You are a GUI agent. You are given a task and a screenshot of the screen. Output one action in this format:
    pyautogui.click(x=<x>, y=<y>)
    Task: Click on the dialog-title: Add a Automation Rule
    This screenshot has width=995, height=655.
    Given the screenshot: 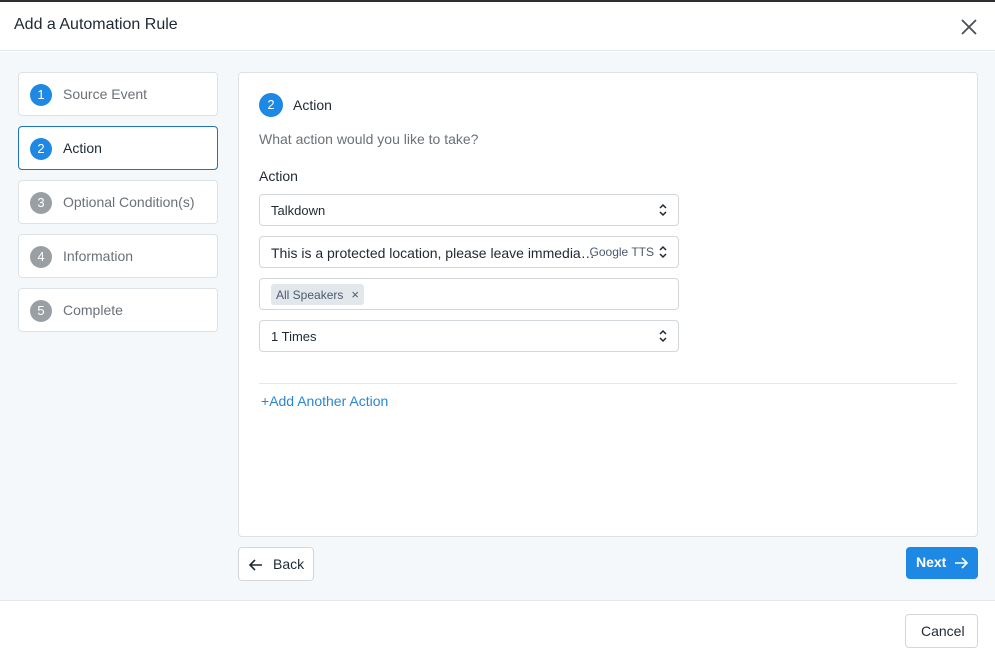 What is the action you would take?
    pyautogui.click(x=96, y=24)
    